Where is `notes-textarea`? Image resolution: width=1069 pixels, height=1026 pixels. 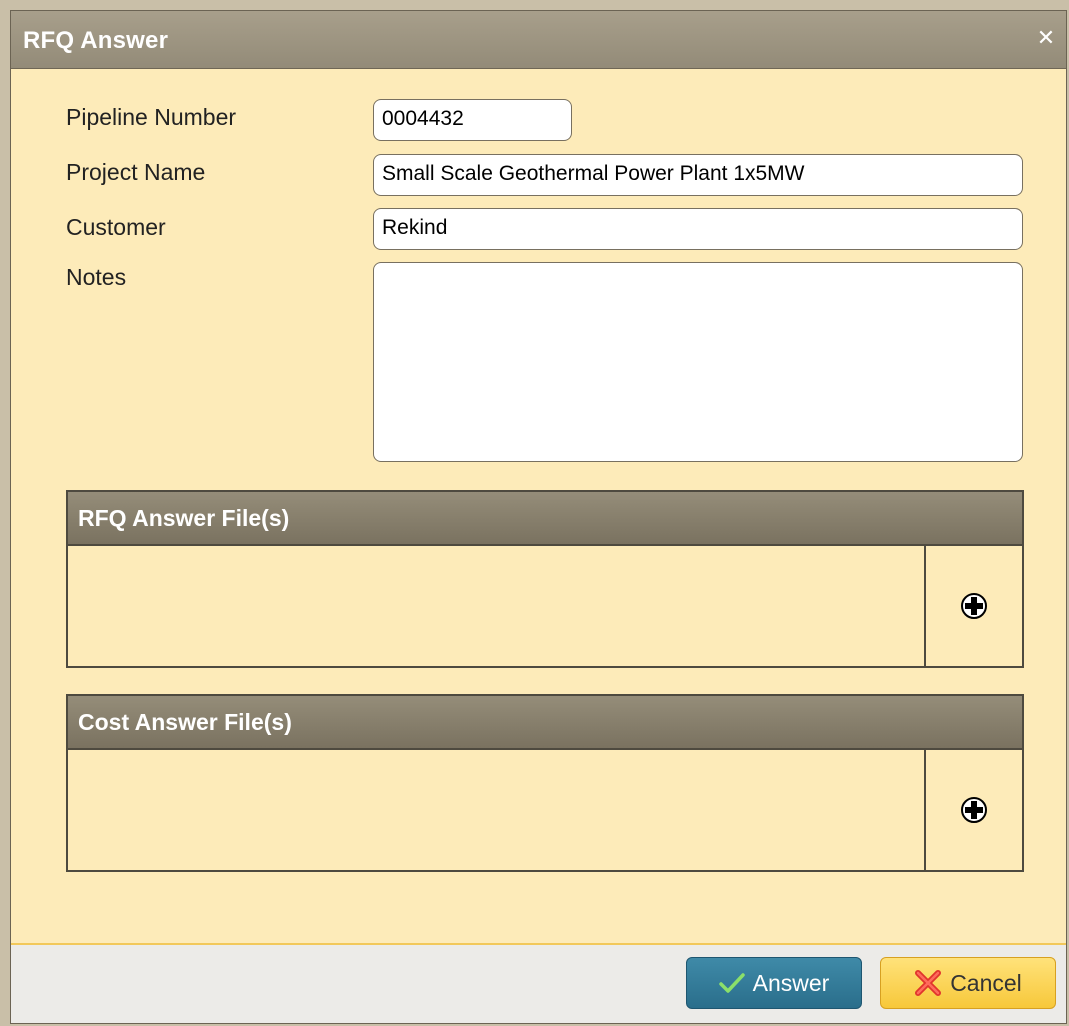
notes-textarea is located at coordinates (698, 362).